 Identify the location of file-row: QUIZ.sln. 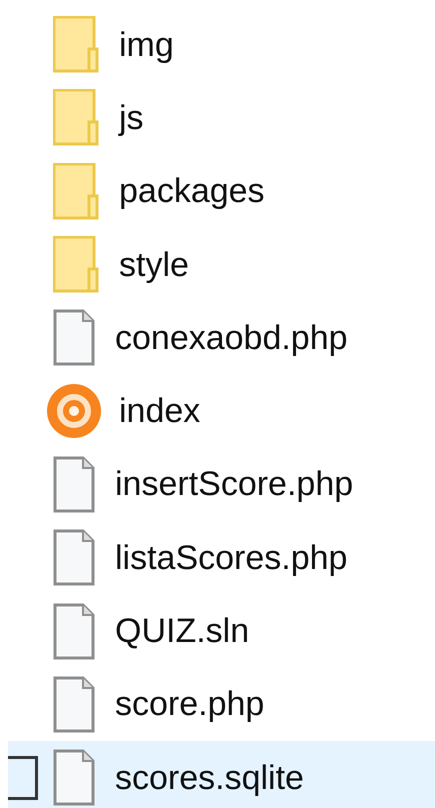
(221, 631).